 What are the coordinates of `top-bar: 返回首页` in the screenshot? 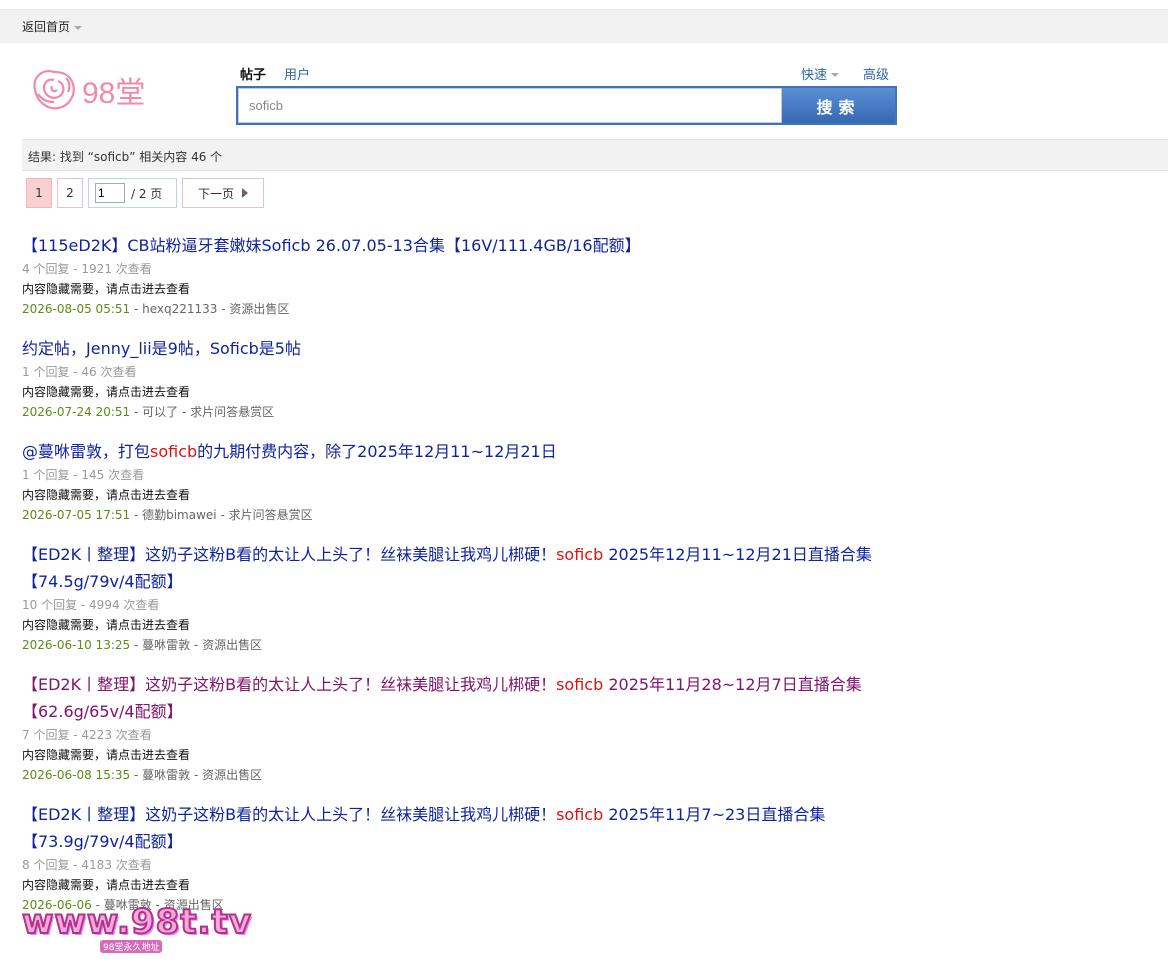 It's located at (584, 26).